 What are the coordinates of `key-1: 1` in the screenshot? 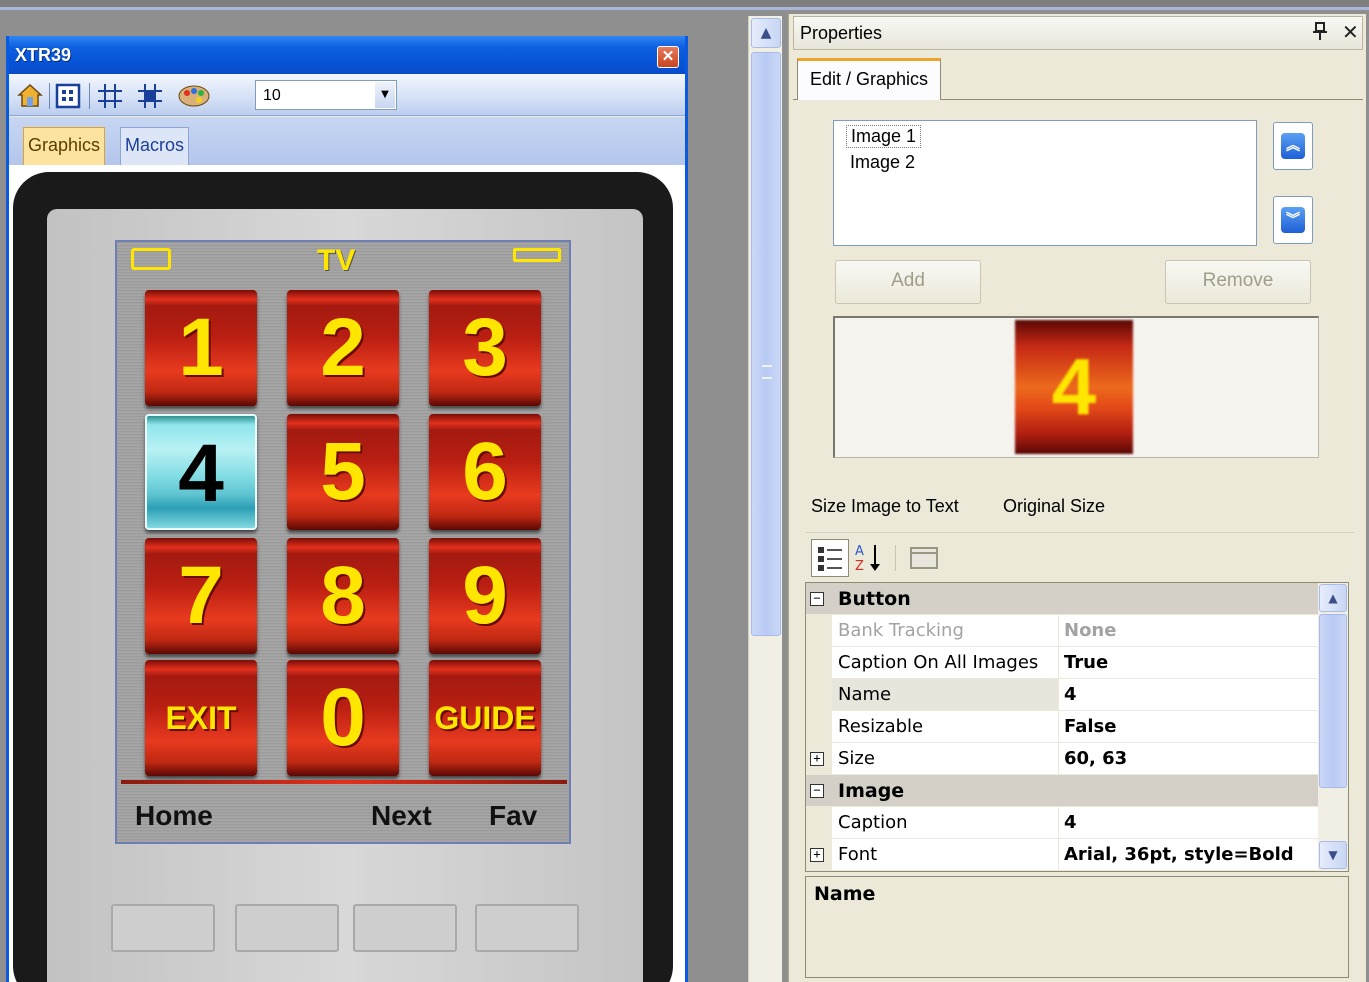 It's located at (201, 348).